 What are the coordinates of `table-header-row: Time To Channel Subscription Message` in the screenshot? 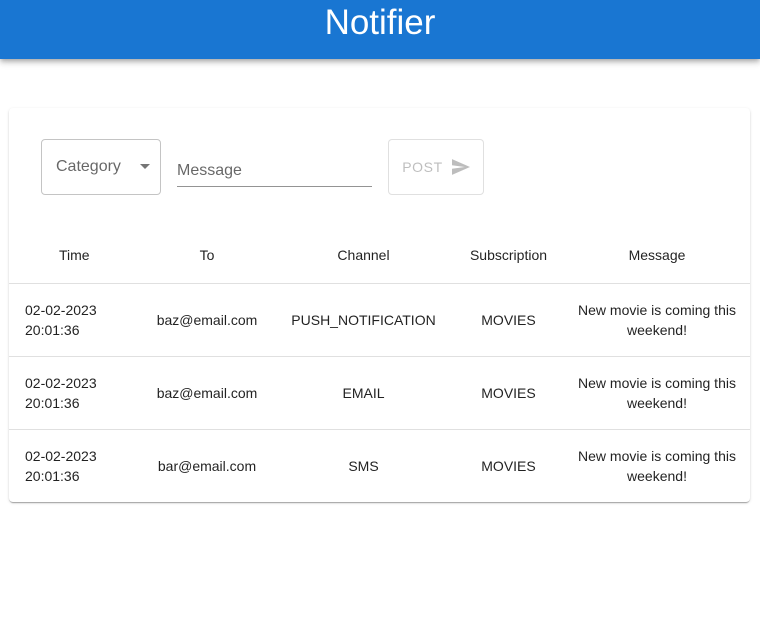 It's located at (379, 255).